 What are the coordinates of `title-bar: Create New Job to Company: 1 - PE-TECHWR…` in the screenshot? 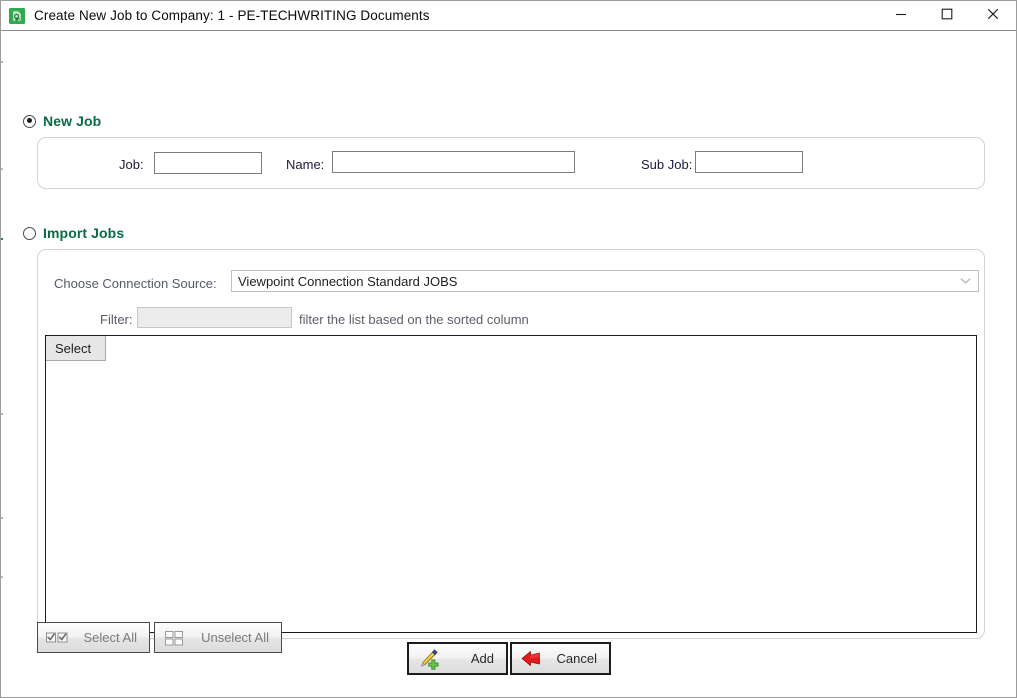 It's located at (508, 16).